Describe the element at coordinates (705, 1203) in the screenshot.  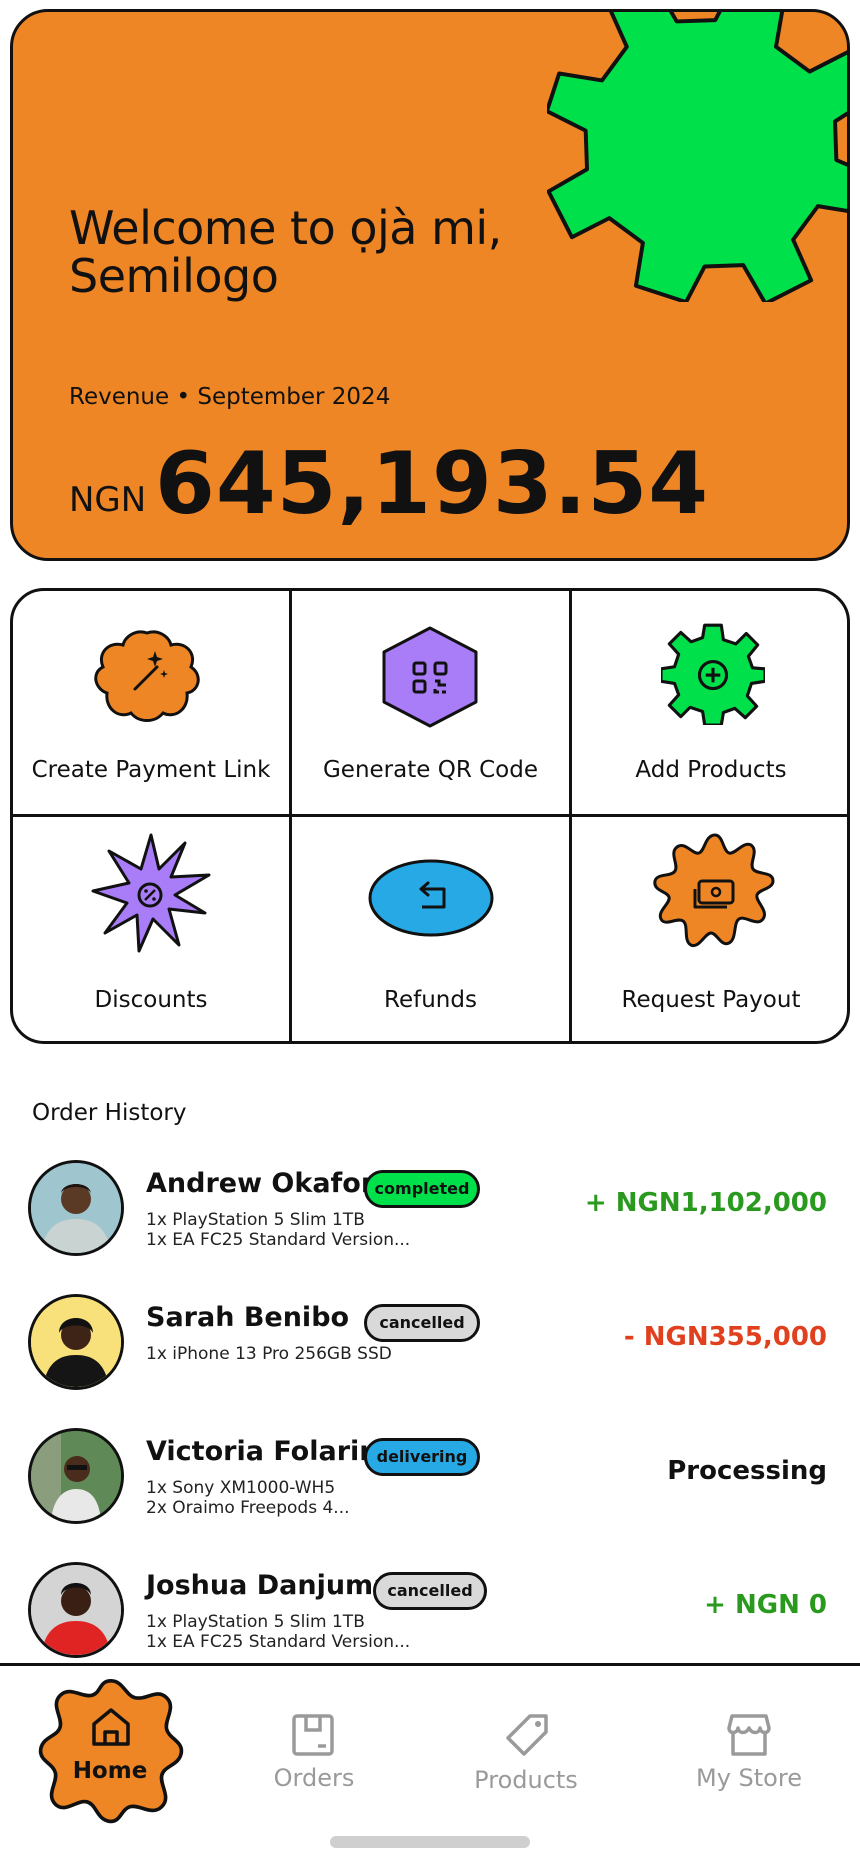
I see `order-amount: + NGN1,102,000` at that location.